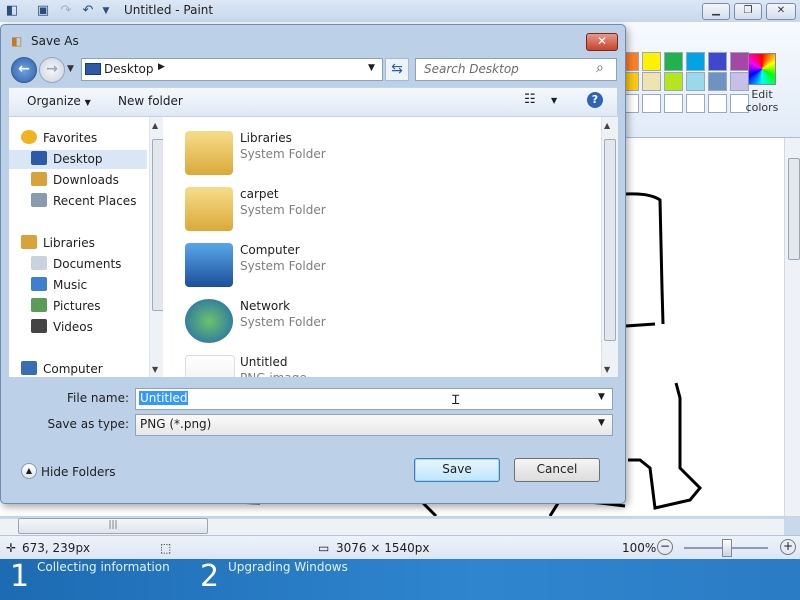 The width and height of the screenshot is (800, 600). Describe the element at coordinates (371, 68) in the screenshot. I see `address-dropdown-icon: ▼` at that location.